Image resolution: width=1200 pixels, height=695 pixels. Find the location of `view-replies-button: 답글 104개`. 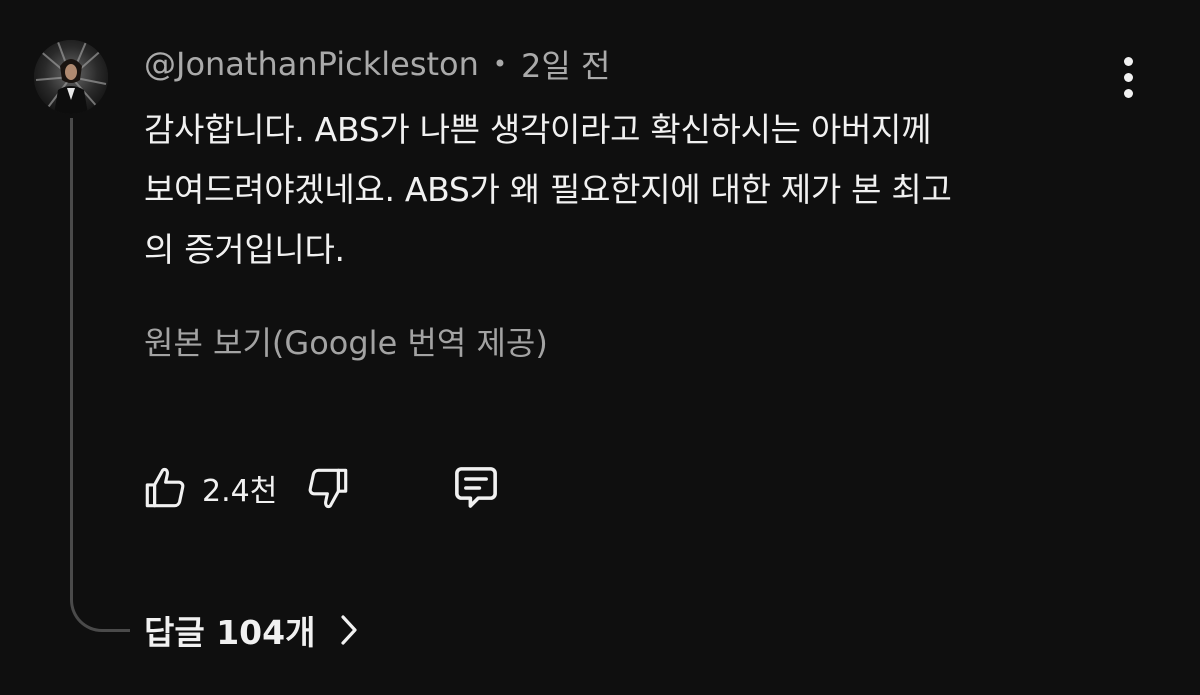

view-replies-button: 답글 104개 is located at coordinates (252, 630).